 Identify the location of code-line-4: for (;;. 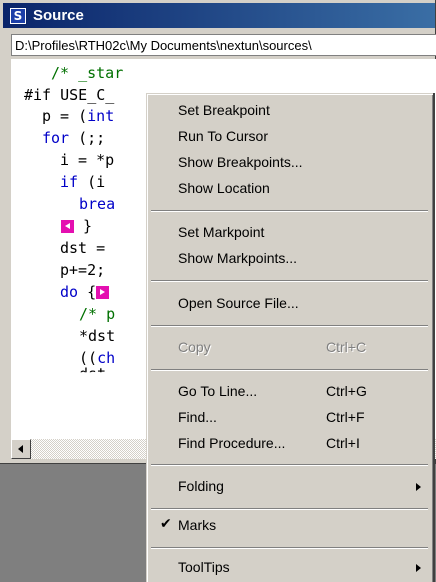
(74, 138).